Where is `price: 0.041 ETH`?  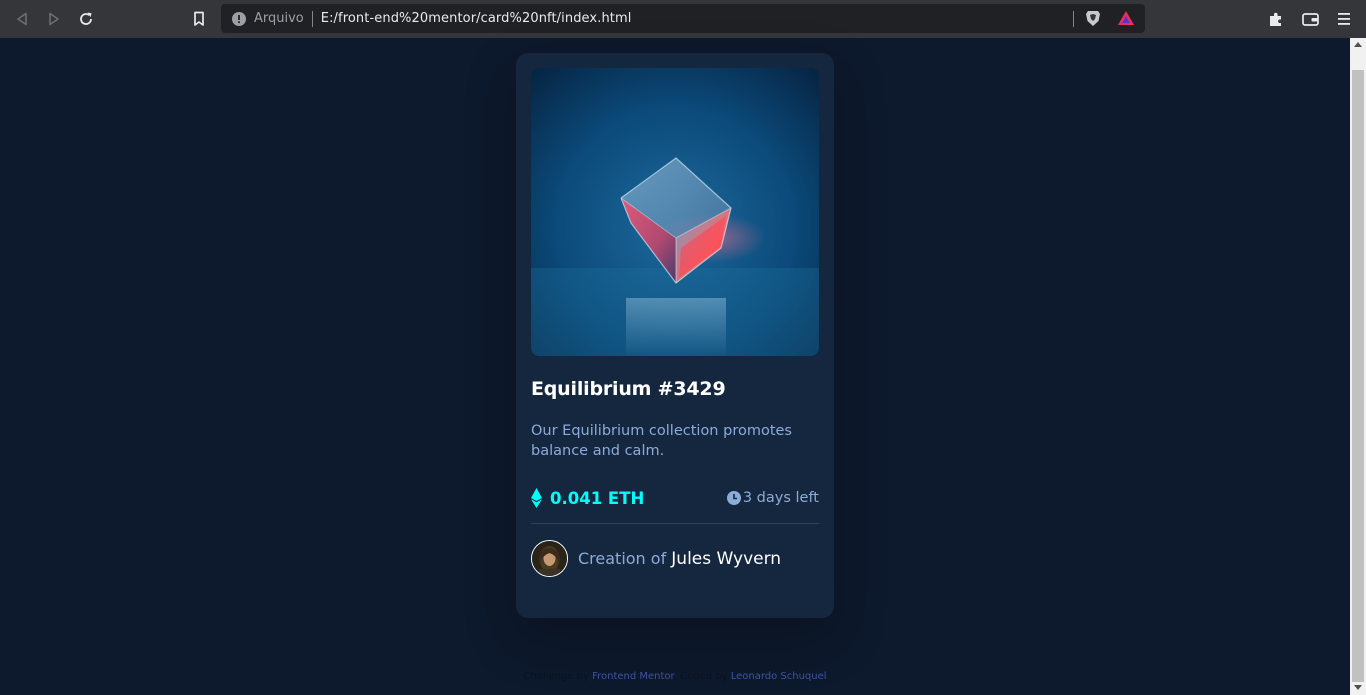
price: 0.041 ETH is located at coordinates (587, 498).